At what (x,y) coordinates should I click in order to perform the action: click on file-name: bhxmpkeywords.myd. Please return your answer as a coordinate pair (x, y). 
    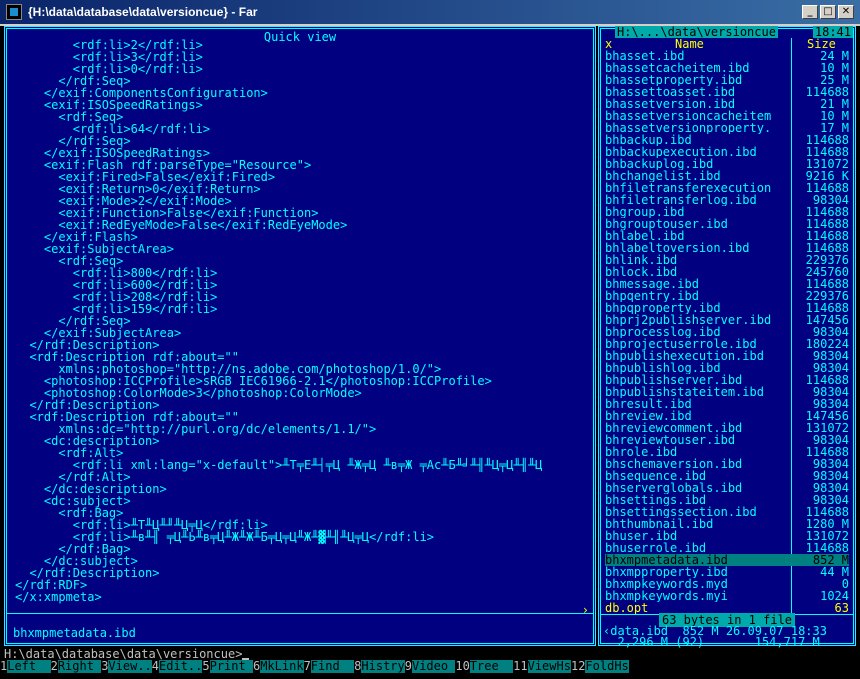
    Looking at the image, I should click on (666, 584).